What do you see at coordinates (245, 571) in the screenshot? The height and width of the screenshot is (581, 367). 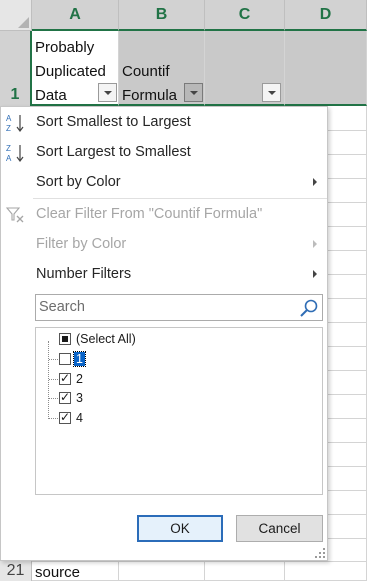 I see `cell-c21` at bounding box center [245, 571].